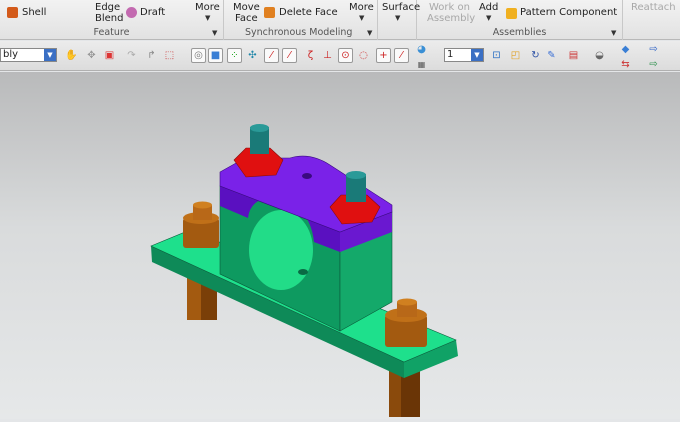 Image resolution: width=680 pixels, height=422 pixels. Describe the element at coordinates (111, 32) in the screenshot. I see `feature-group-label: Feature` at that location.